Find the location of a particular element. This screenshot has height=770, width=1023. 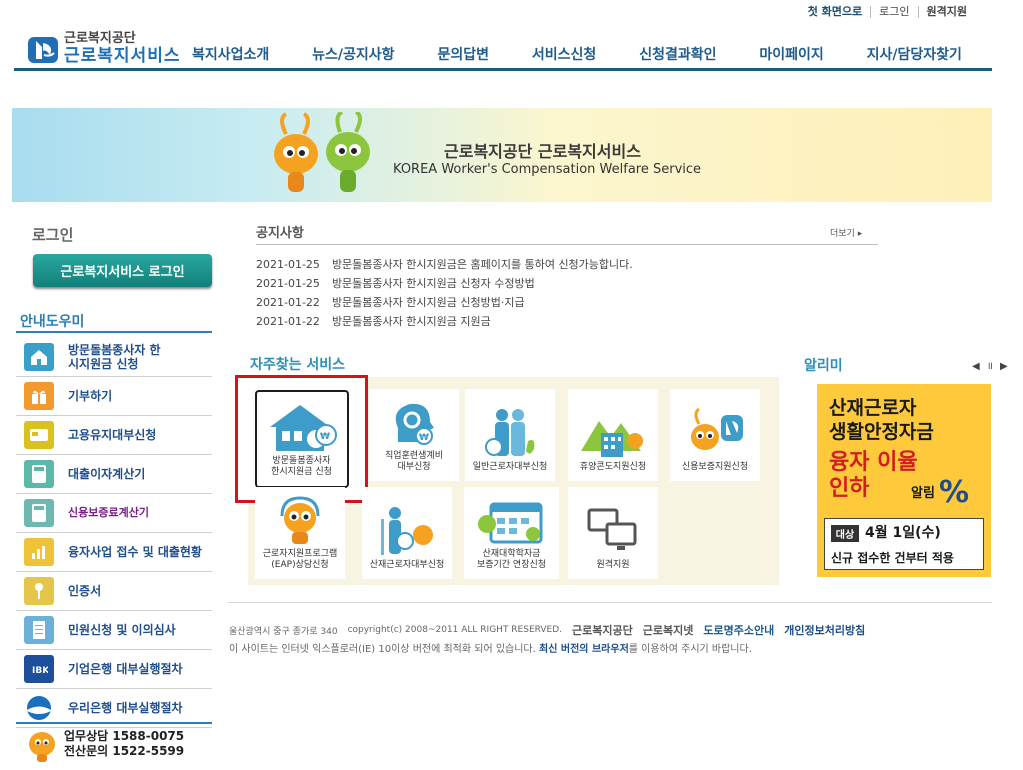

logo-subtitle: 근로복지공단 is located at coordinates (100, 38).